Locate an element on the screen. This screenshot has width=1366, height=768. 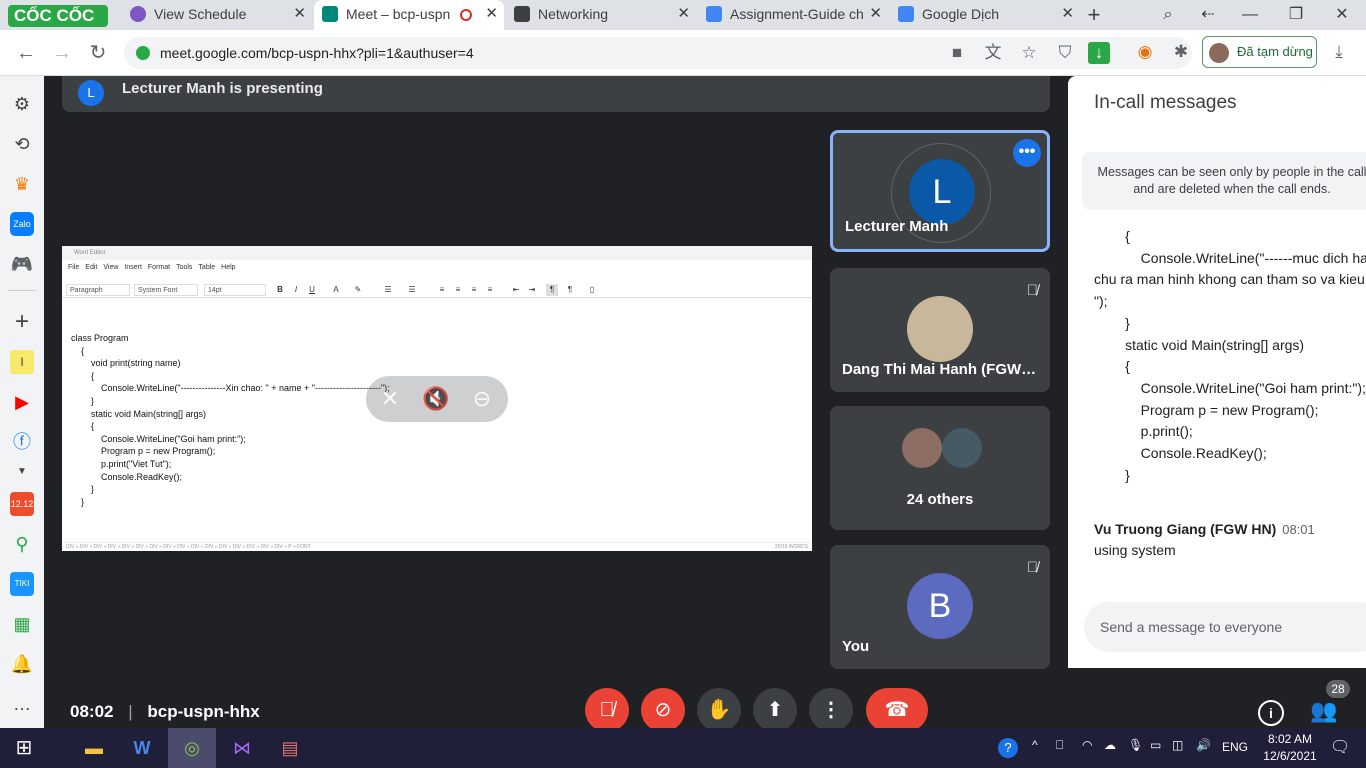
crown-icon: ♛ is located at coordinates (22, 184).